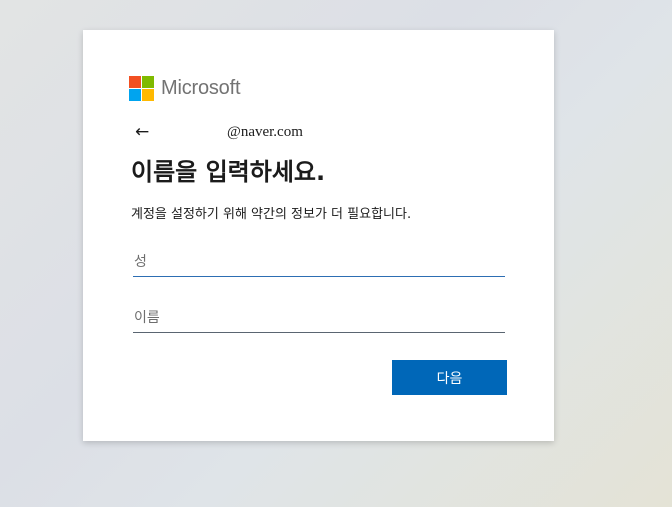 This screenshot has width=672, height=507. I want to click on microsoft-logo-icon, so click(141, 88).